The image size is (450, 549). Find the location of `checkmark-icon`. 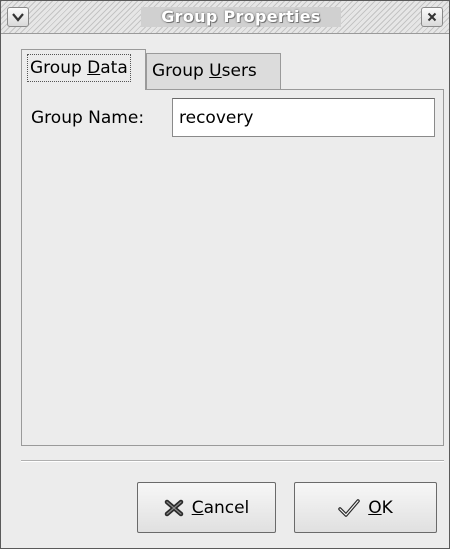

checkmark-icon is located at coordinates (349, 508).